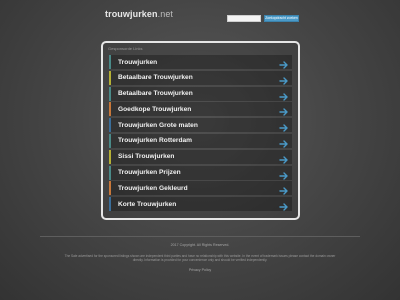  Describe the element at coordinates (147, 204) in the screenshot. I see `link-label: Korte Trouwjurken` at that location.